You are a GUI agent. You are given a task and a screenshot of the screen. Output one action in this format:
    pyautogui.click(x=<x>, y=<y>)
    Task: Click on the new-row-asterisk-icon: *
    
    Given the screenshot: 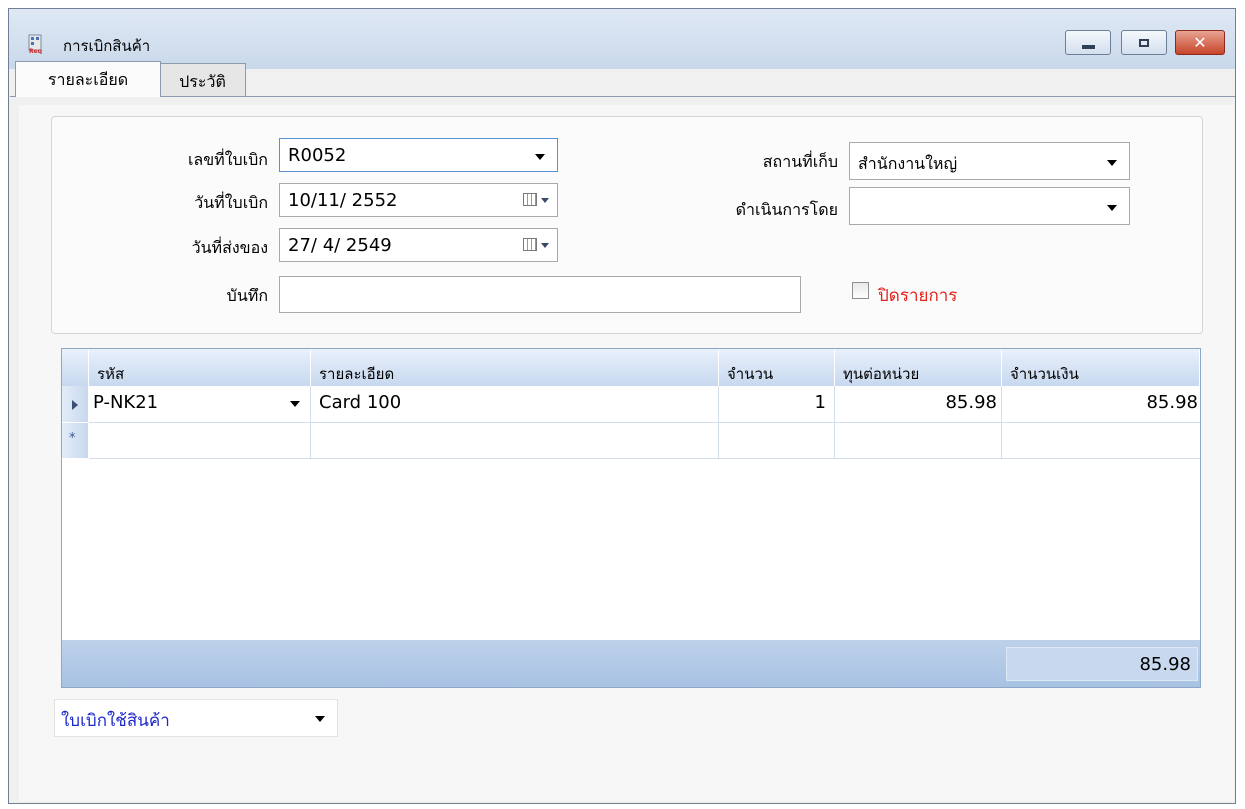 What is the action you would take?
    pyautogui.click(x=72, y=438)
    